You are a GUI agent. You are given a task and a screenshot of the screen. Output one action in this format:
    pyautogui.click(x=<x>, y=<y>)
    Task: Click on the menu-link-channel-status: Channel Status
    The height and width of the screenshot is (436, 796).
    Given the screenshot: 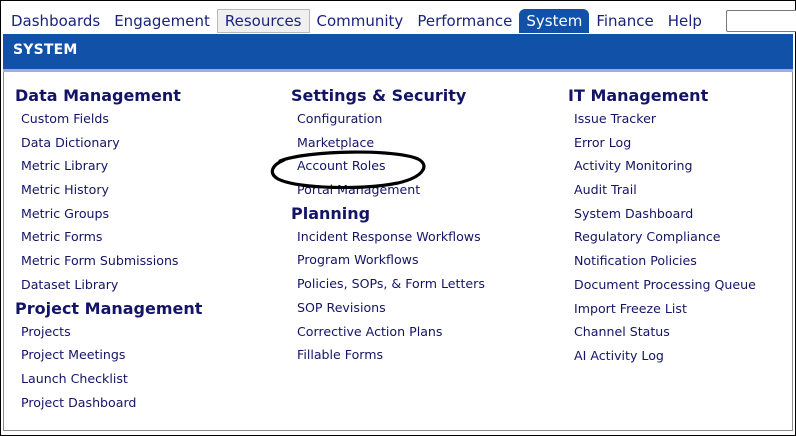 What is the action you would take?
    pyautogui.click(x=662, y=332)
    